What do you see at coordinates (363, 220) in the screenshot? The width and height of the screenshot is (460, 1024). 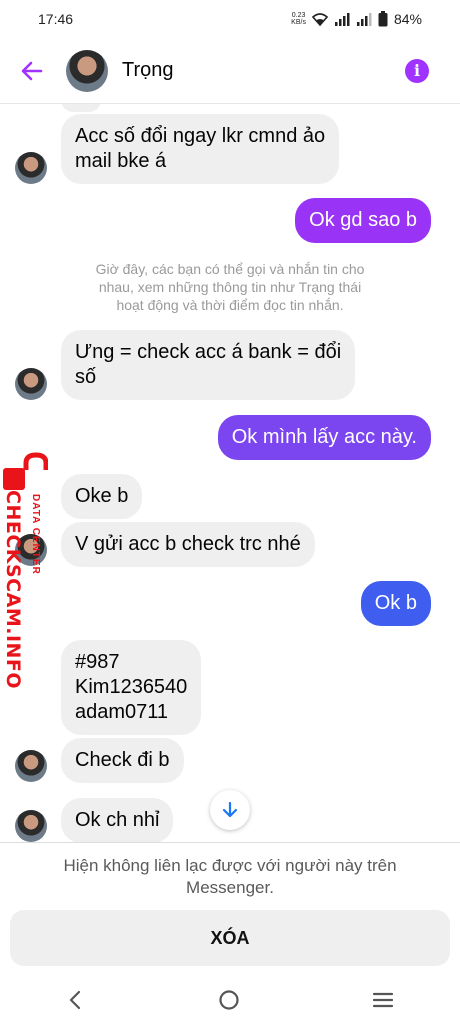 I see `message-bubble: Ok gd sao b` at bounding box center [363, 220].